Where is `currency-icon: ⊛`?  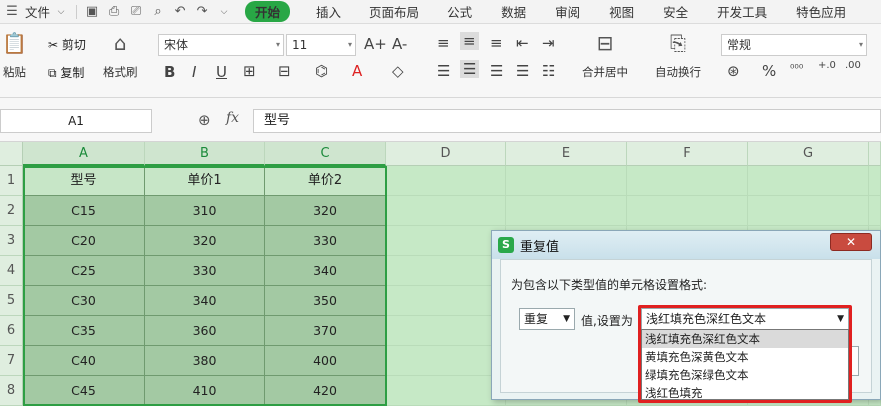
currency-icon: ⊛ is located at coordinates (733, 71).